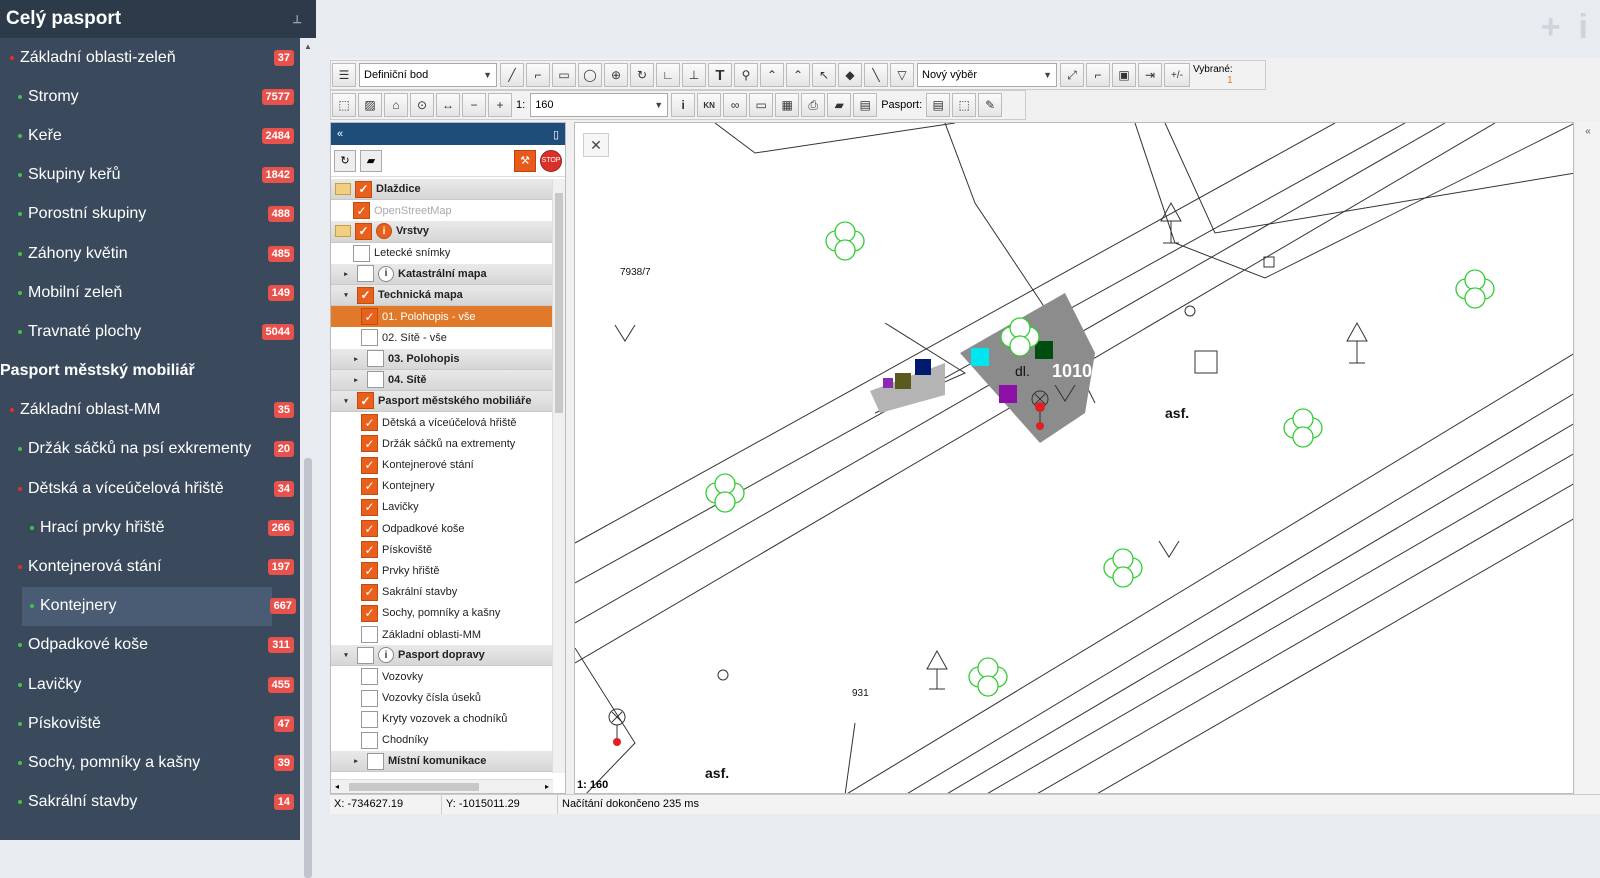 Image resolution: width=1600 pixels, height=878 pixels. I want to click on locate-icon: ⊙, so click(422, 105).